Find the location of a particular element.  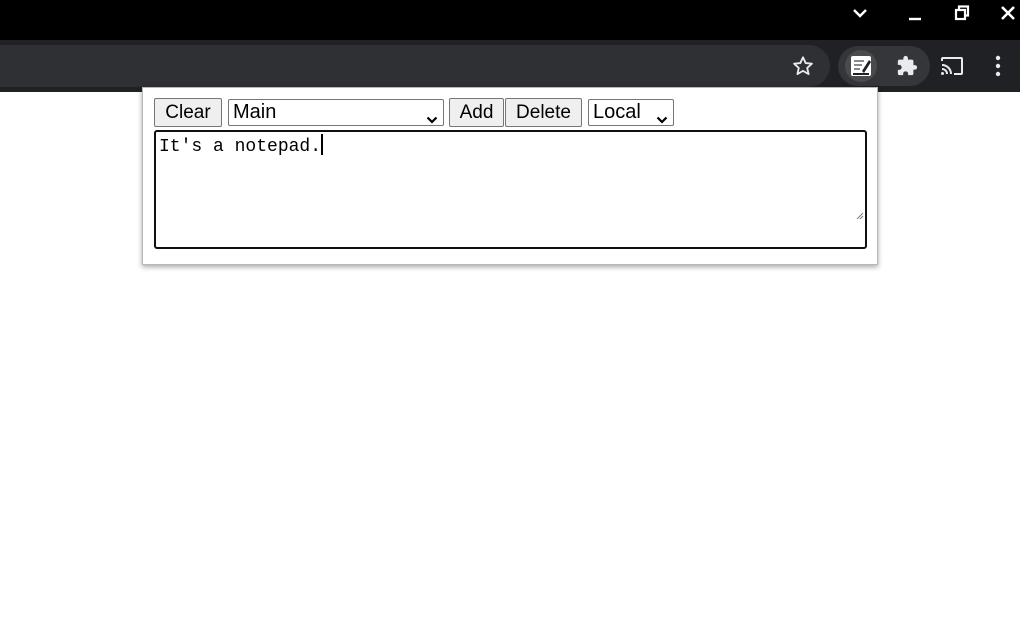

restore-button is located at coordinates (962, 15).